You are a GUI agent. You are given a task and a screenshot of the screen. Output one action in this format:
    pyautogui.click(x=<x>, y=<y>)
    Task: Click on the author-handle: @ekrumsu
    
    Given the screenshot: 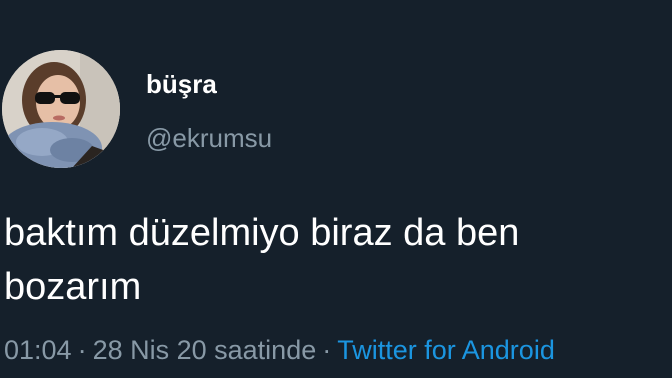 What is the action you would take?
    pyautogui.click(x=209, y=138)
    